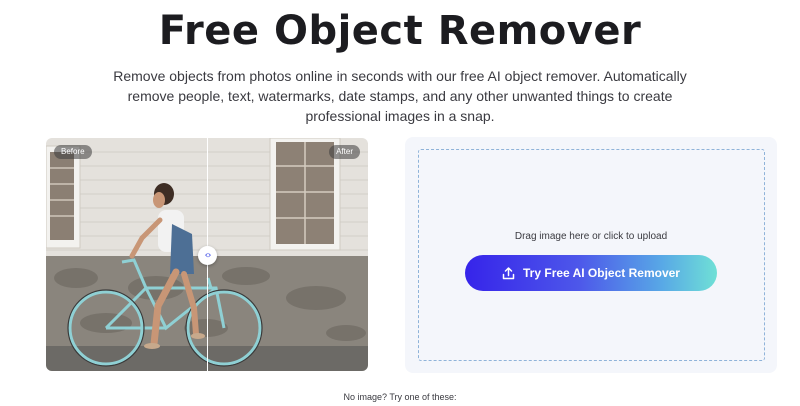  What do you see at coordinates (73, 152) in the screenshot?
I see `before-label: Before` at bounding box center [73, 152].